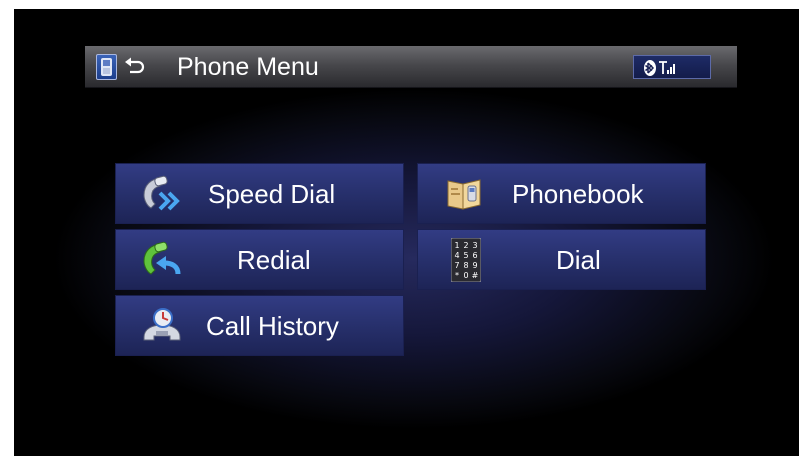  I want to click on call-history-label: Call History, so click(272, 326).